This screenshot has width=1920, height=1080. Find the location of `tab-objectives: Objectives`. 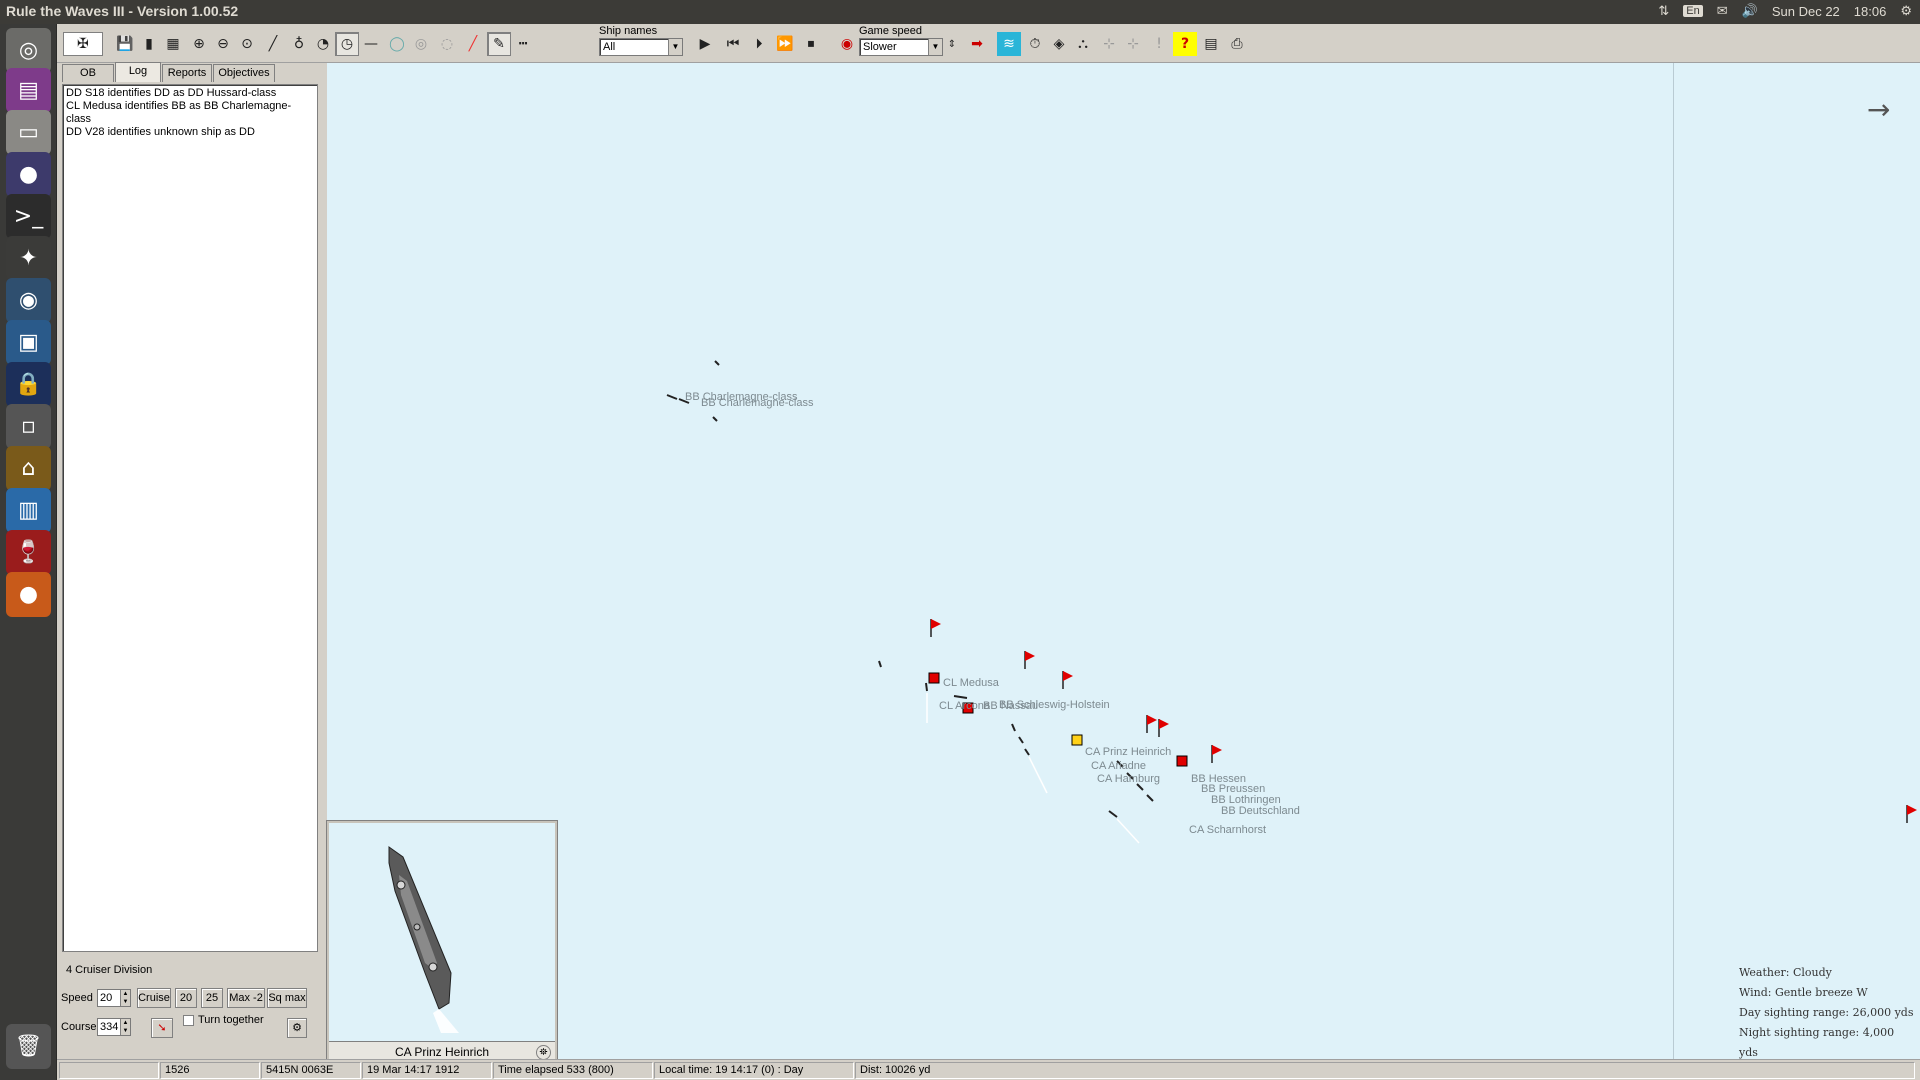

tab-objectives: Objectives is located at coordinates (244, 73).